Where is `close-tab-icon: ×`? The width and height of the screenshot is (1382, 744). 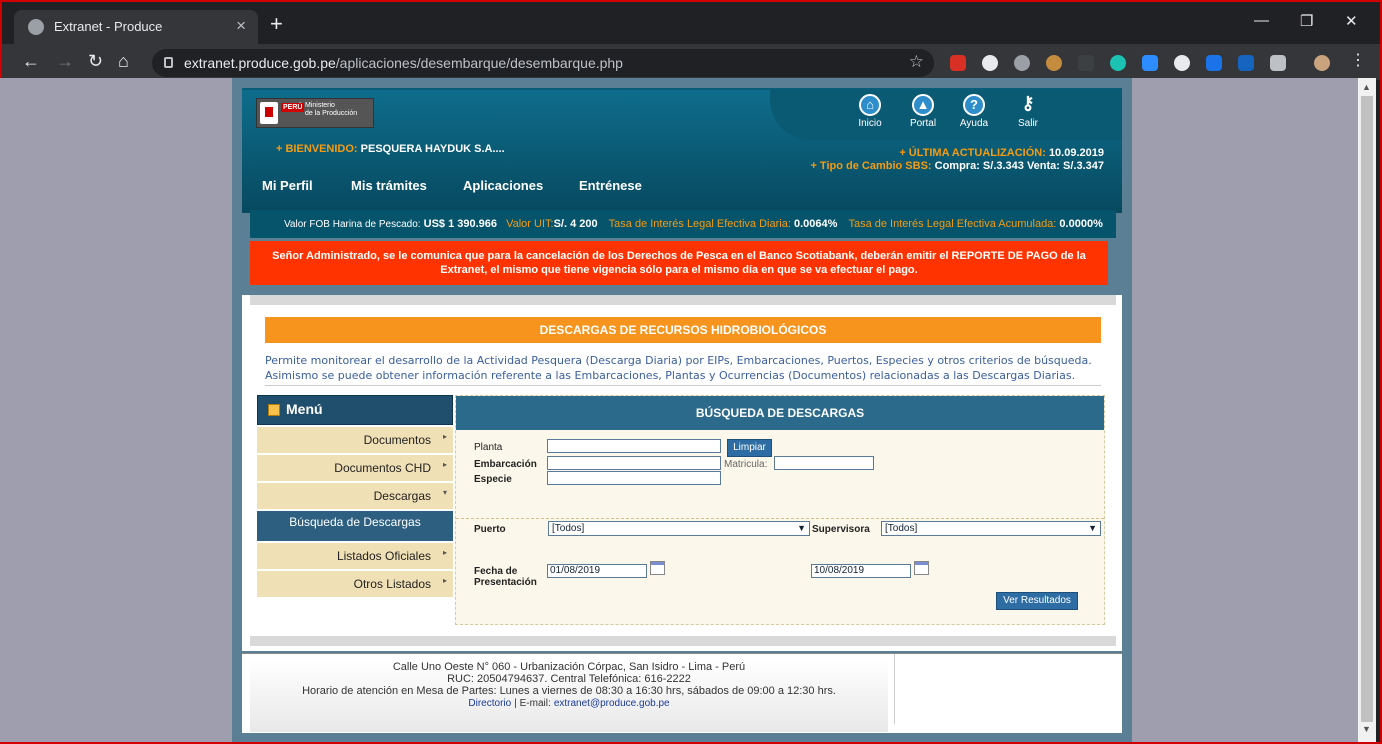 close-tab-icon: × is located at coordinates (241, 26).